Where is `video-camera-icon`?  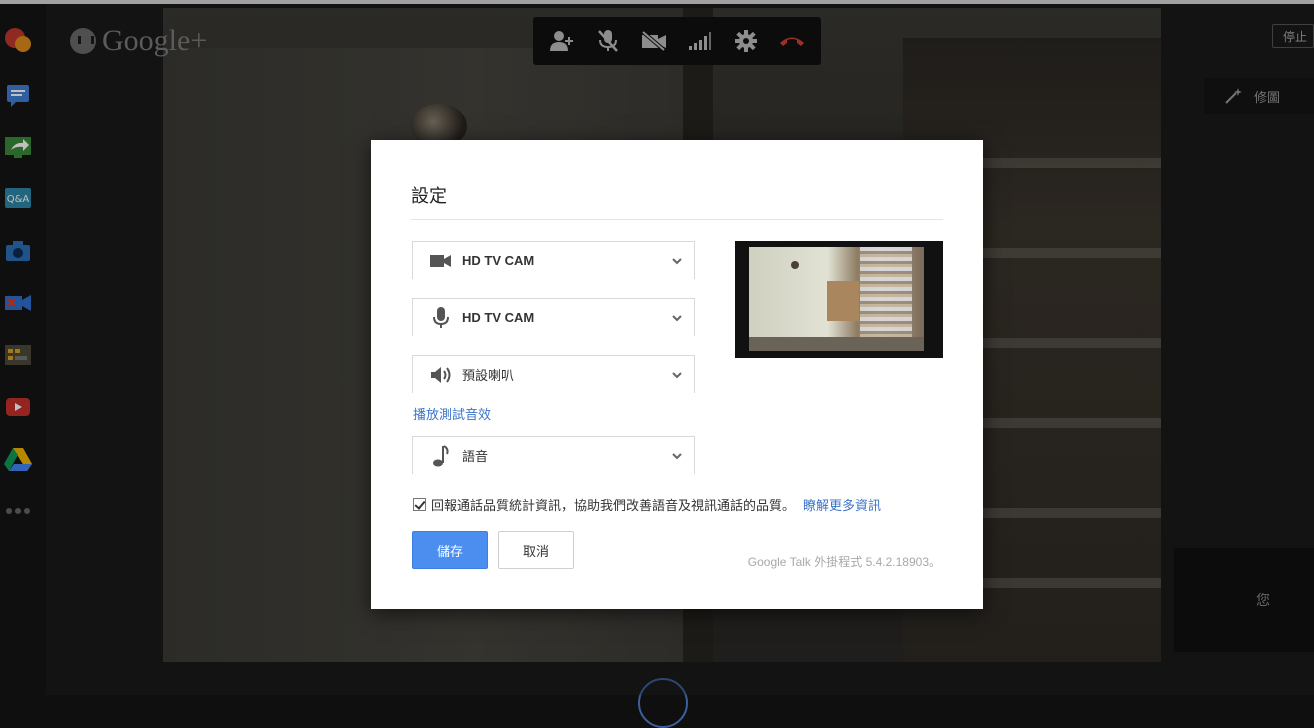 video-camera-icon is located at coordinates (441, 261).